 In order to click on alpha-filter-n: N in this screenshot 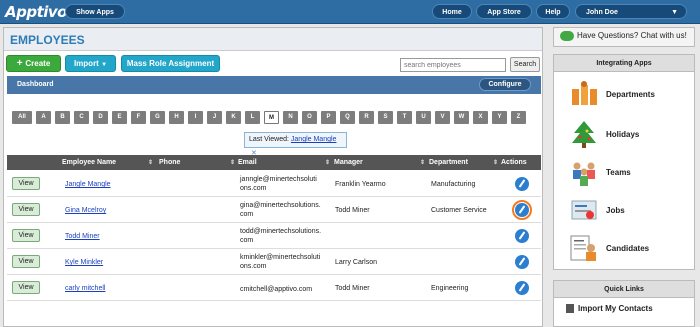, I will do `click(290, 117)`.